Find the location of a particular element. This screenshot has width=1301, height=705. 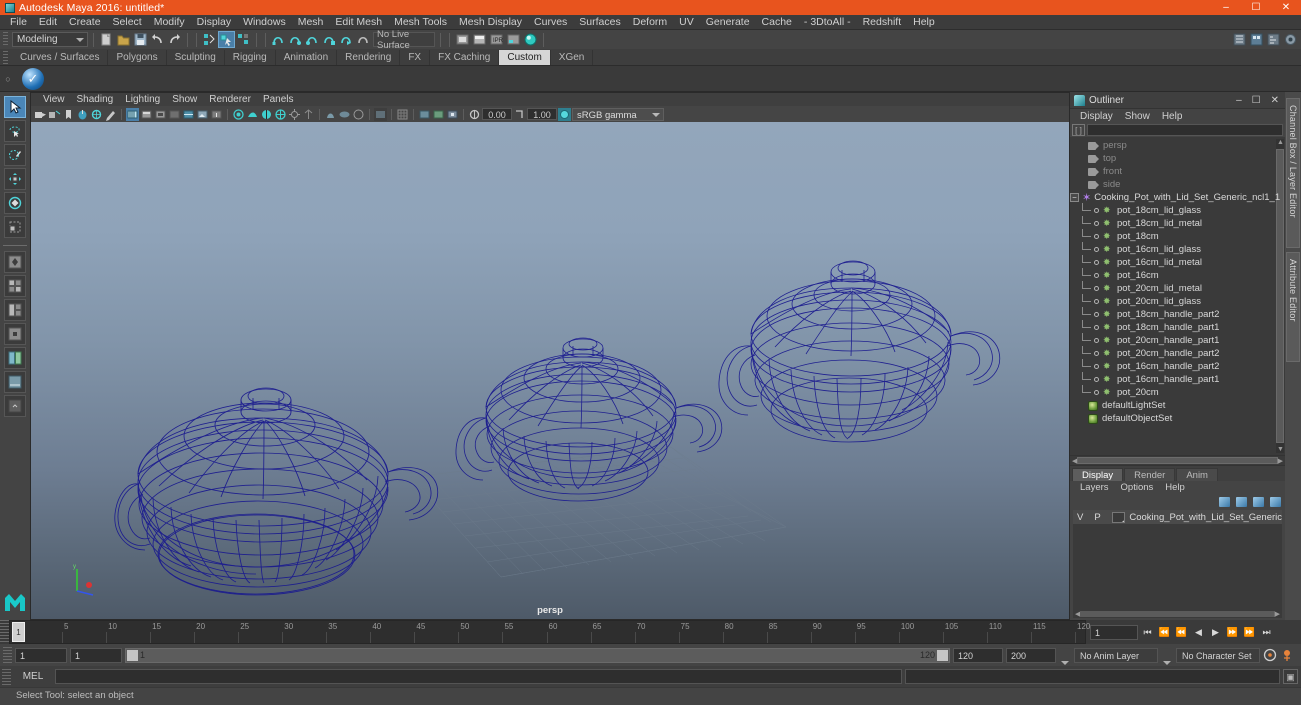

step-back-keyframe-icon: ⏪ is located at coordinates (1164, 632).